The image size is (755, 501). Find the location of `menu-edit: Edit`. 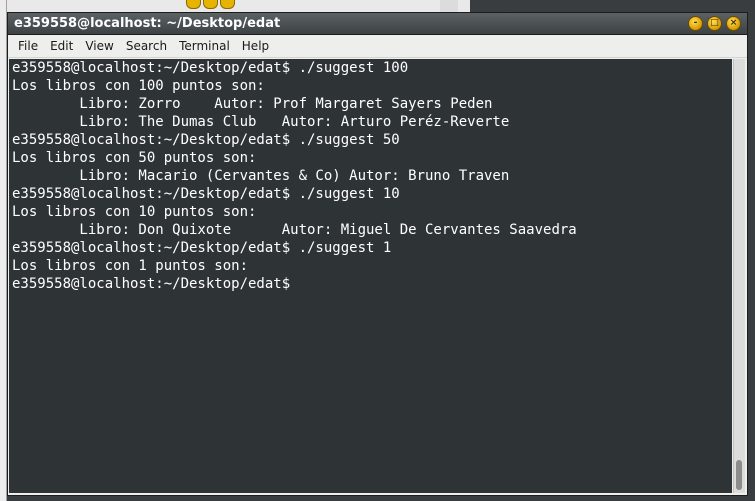

menu-edit: Edit is located at coordinates (61, 46).